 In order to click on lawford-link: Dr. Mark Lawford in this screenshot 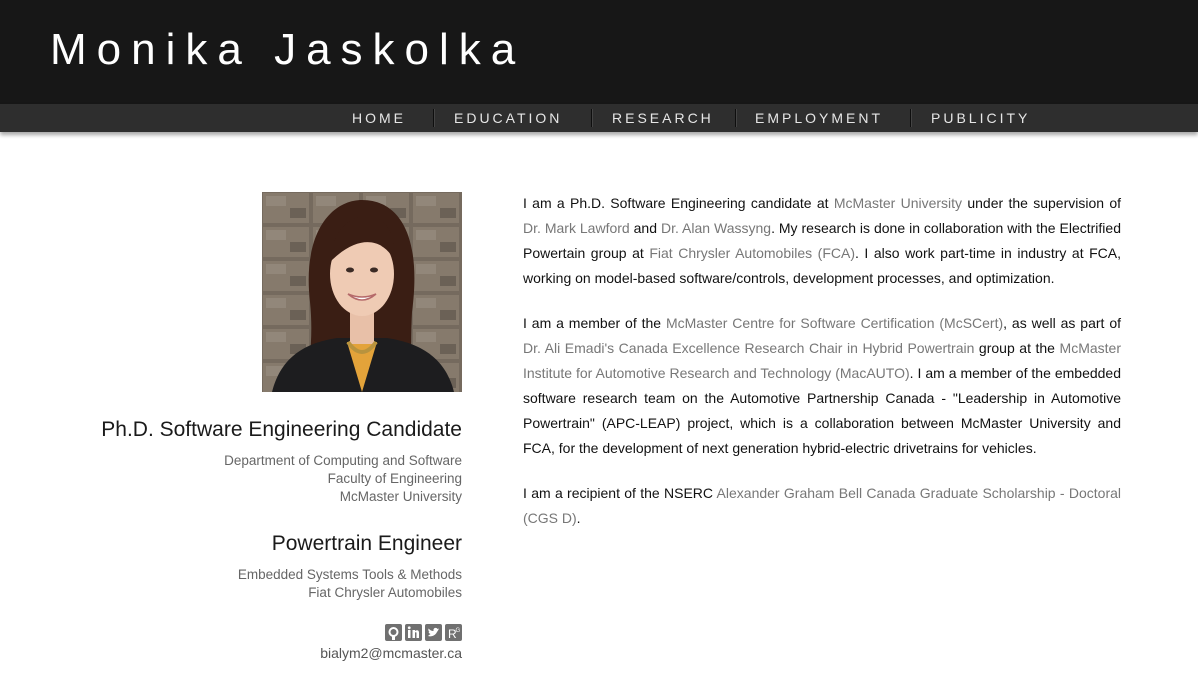, I will do `click(576, 228)`.